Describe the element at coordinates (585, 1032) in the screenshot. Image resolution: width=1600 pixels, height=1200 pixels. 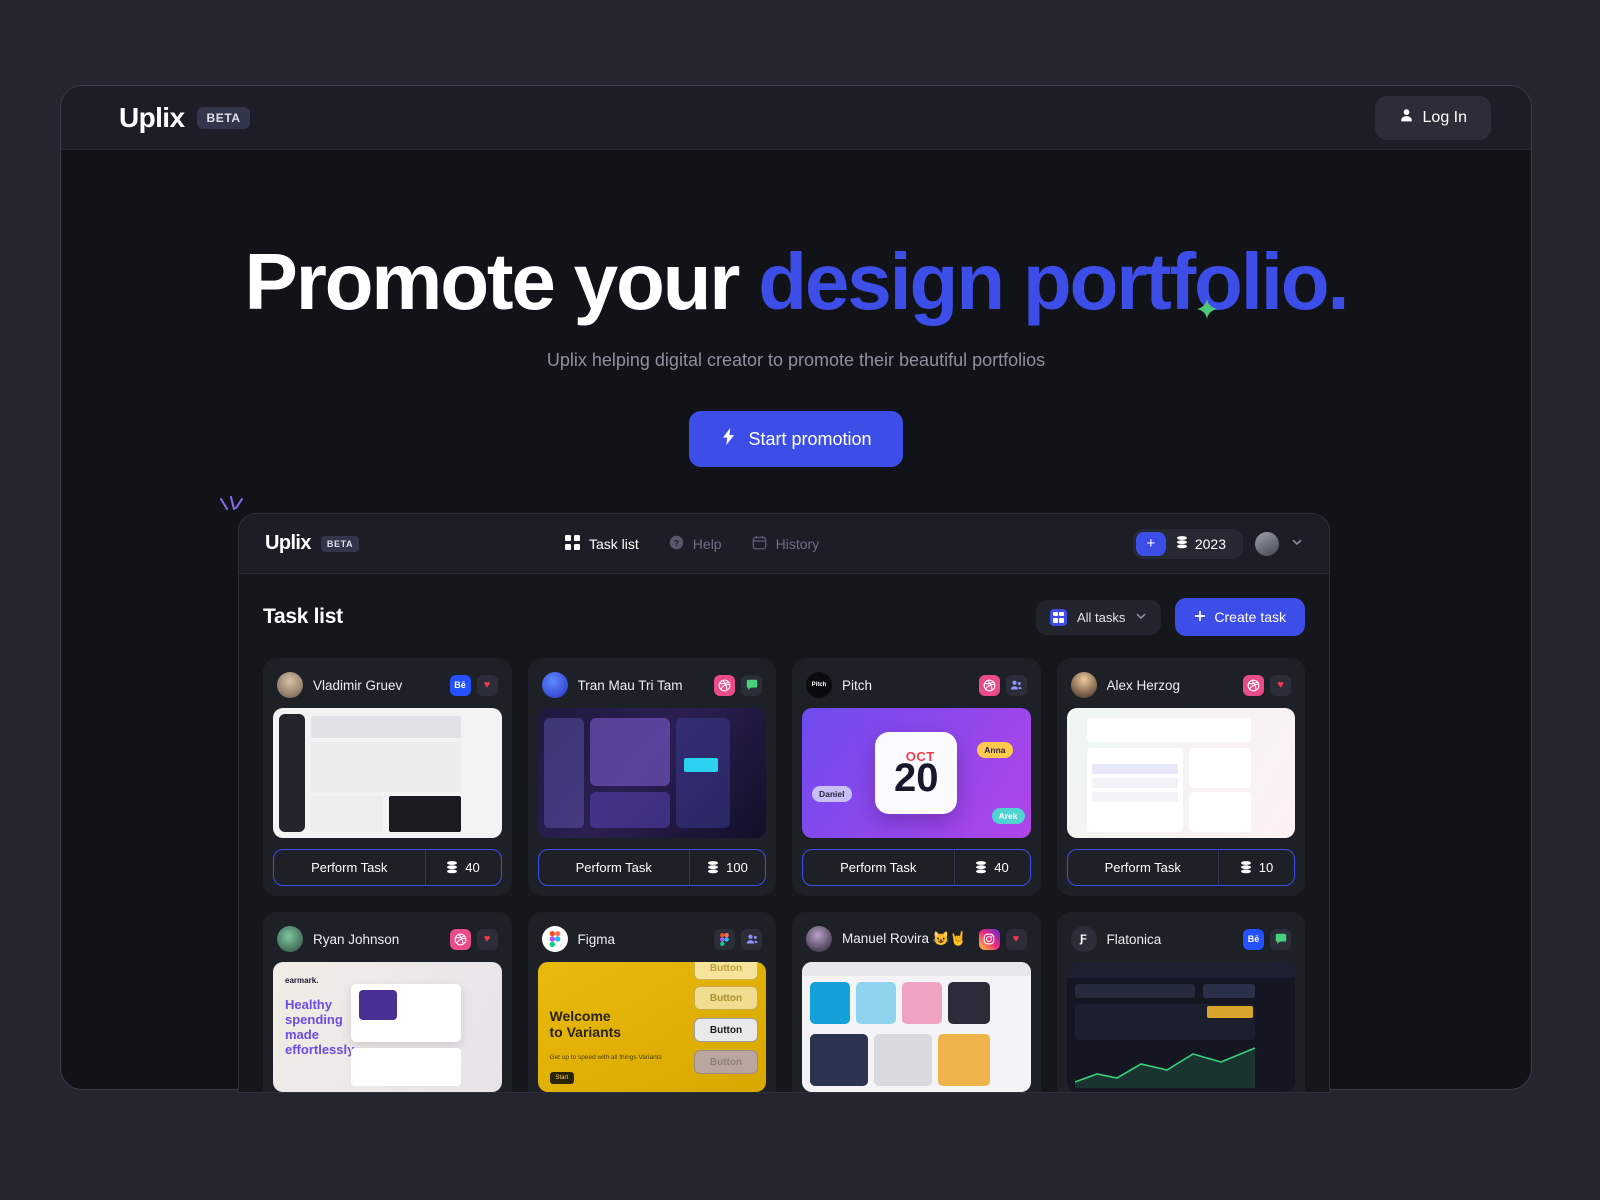
I see `figma-headline-line: to Variants` at that location.